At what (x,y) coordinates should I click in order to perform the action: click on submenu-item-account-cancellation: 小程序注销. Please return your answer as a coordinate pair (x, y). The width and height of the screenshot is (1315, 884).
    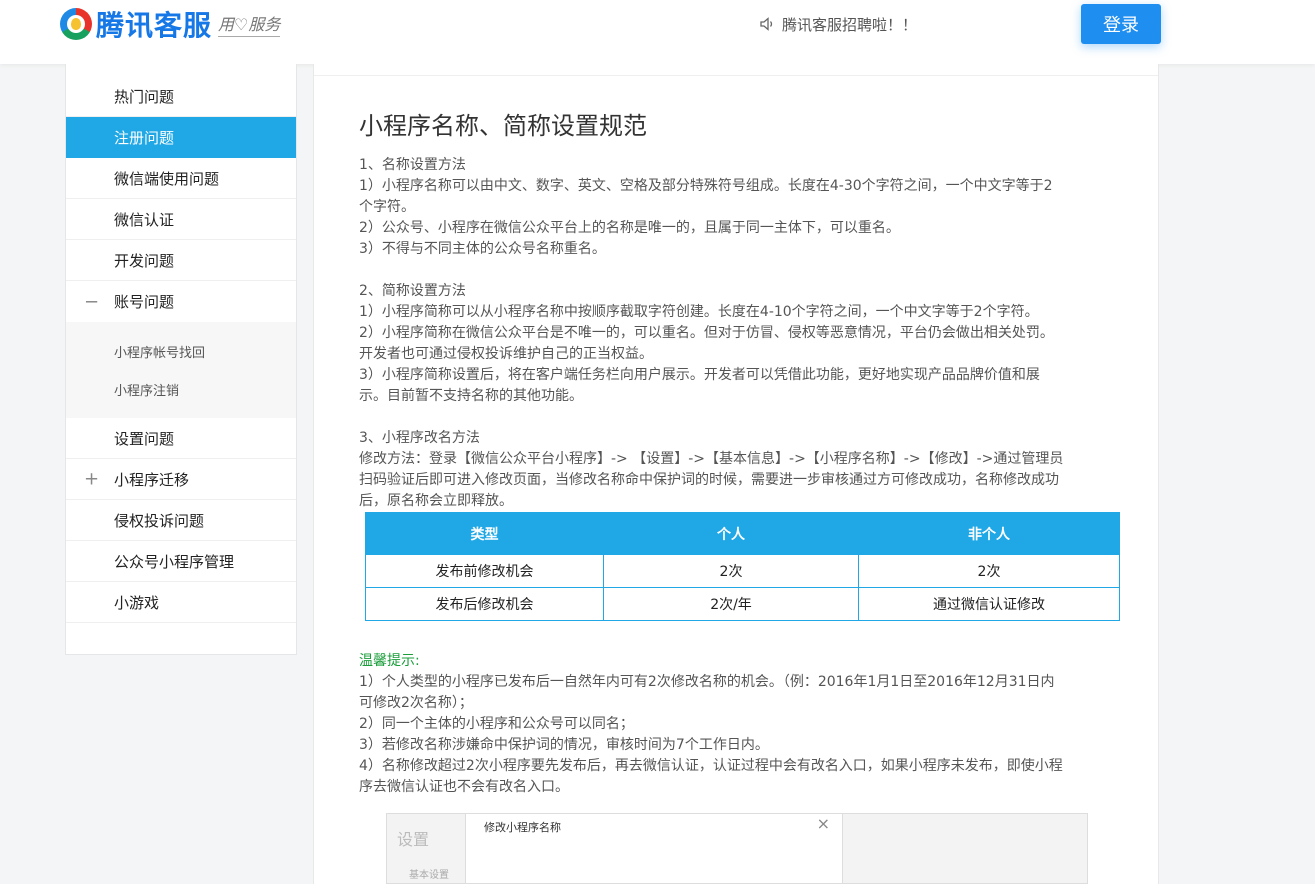
    Looking at the image, I should click on (146, 389).